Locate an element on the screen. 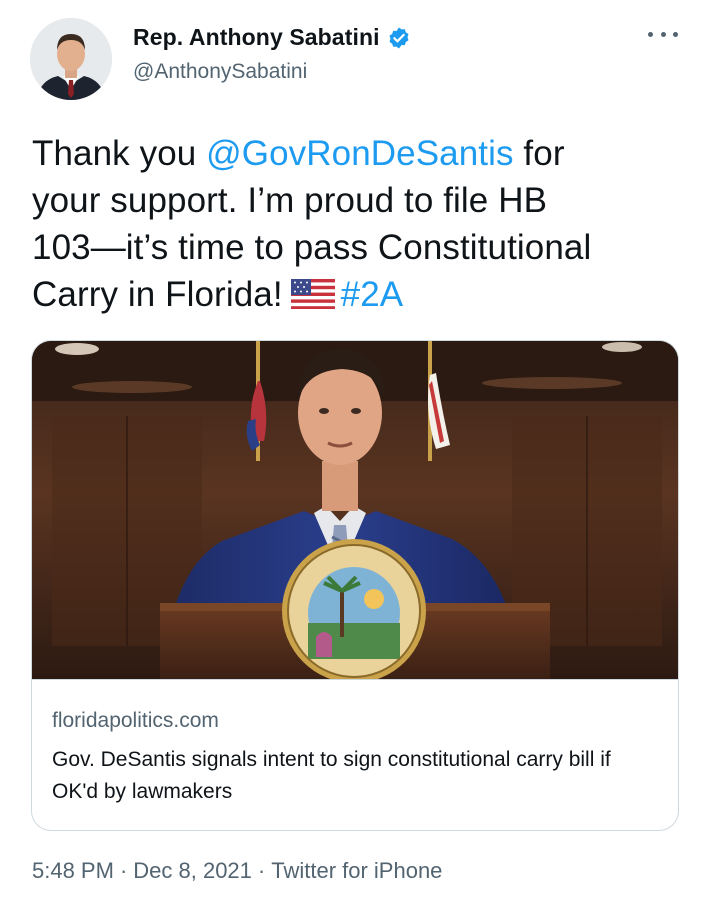 The image size is (706, 900). card-domain: floridapolitics.com is located at coordinates (135, 720).